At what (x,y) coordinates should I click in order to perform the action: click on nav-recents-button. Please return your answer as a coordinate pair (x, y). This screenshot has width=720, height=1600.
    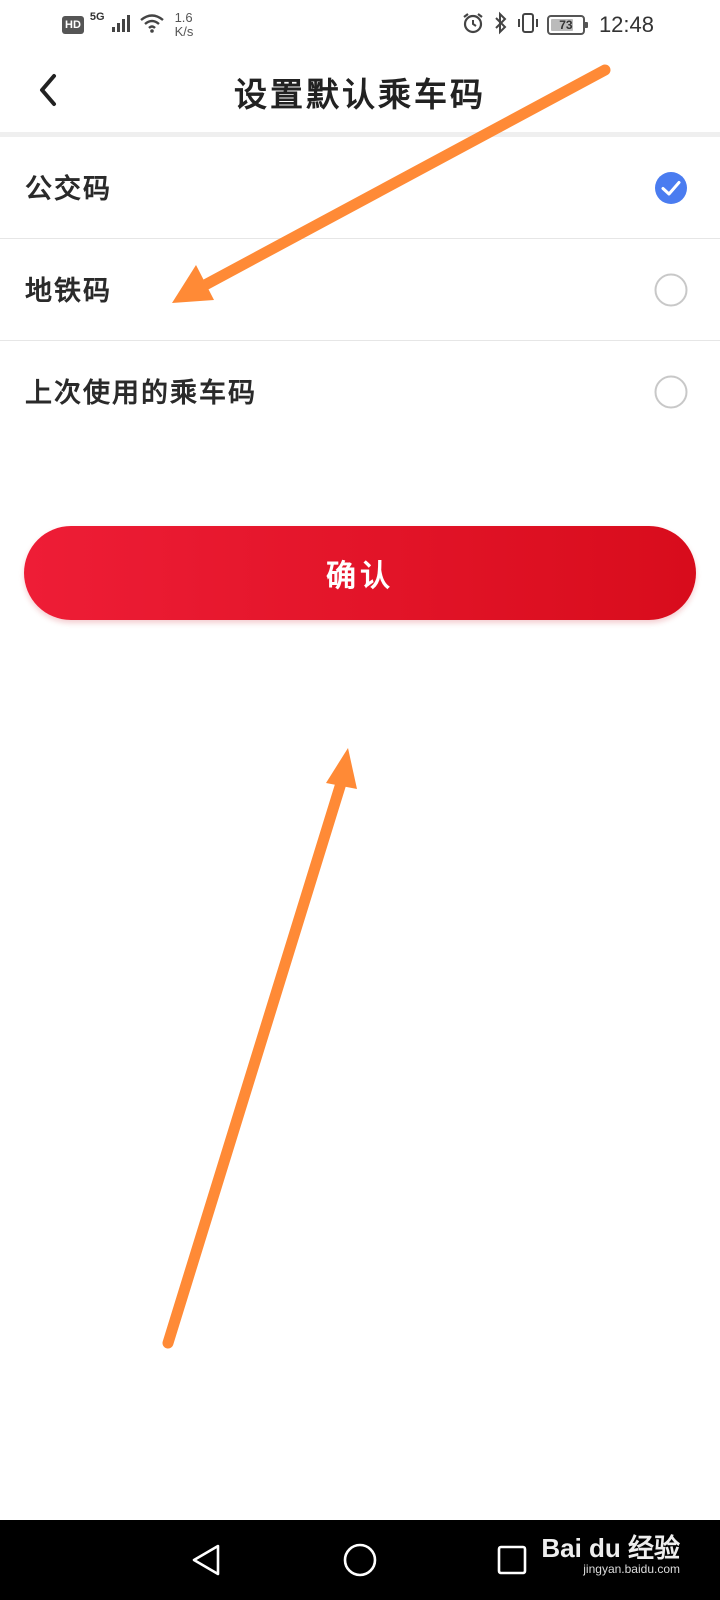
    Looking at the image, I should click on (512, 1560).